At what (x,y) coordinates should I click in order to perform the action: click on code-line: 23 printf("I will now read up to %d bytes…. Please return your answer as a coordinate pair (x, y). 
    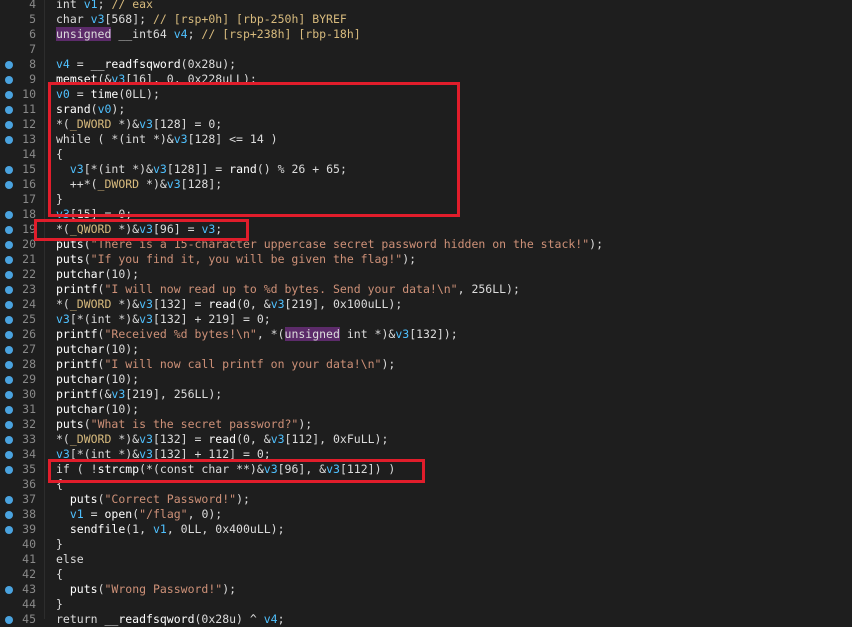
    Looking at the image, I should click on (426, 289).